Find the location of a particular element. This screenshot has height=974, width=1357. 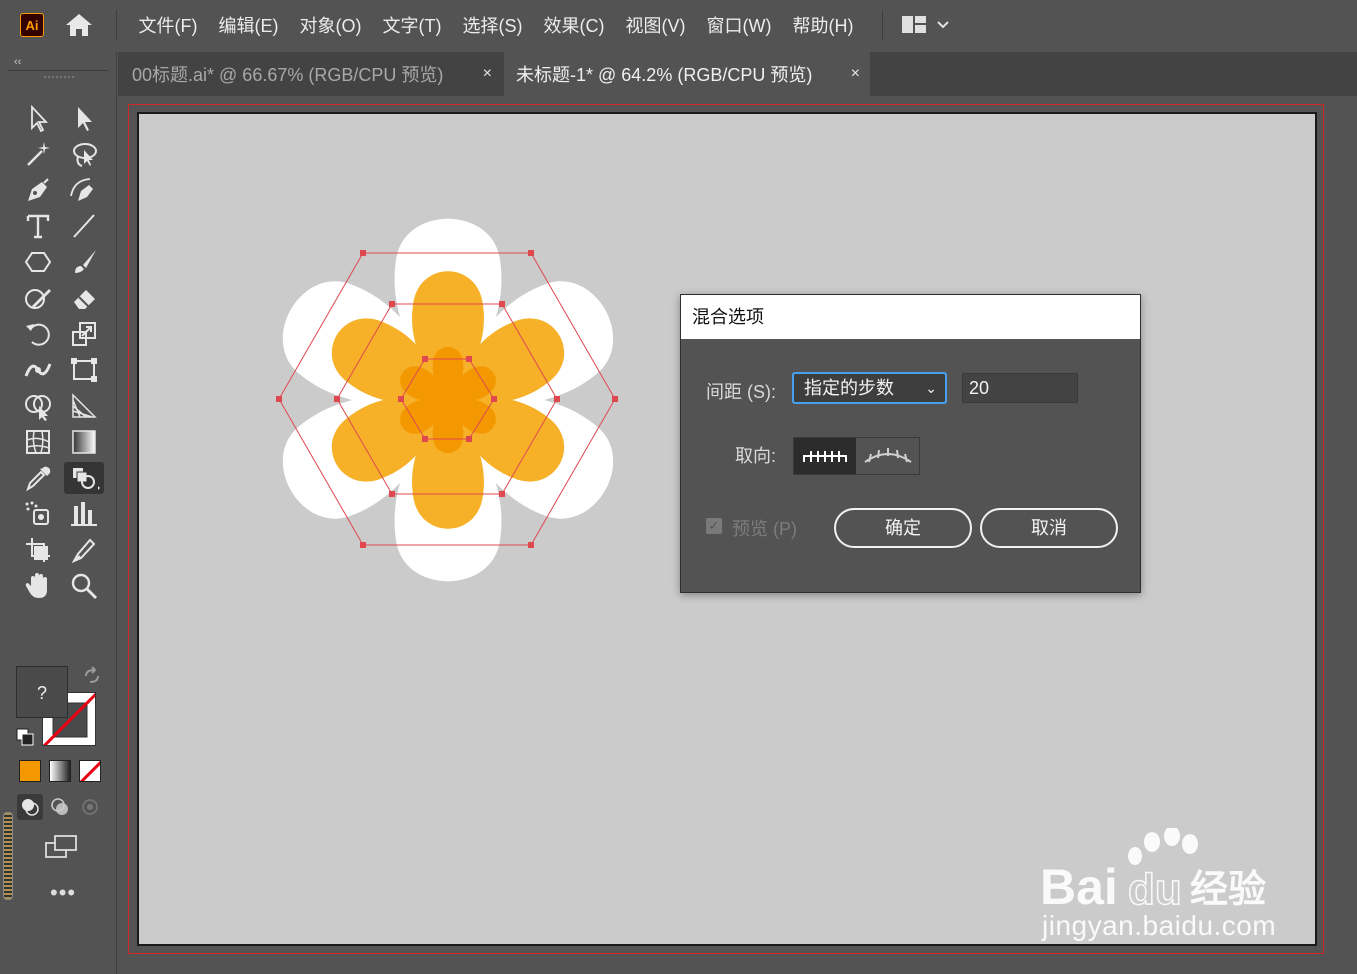

tab-label: 00标题.ai* @ 66.67% (RGB/CPU 预览) is located at coordinates (288, 75).